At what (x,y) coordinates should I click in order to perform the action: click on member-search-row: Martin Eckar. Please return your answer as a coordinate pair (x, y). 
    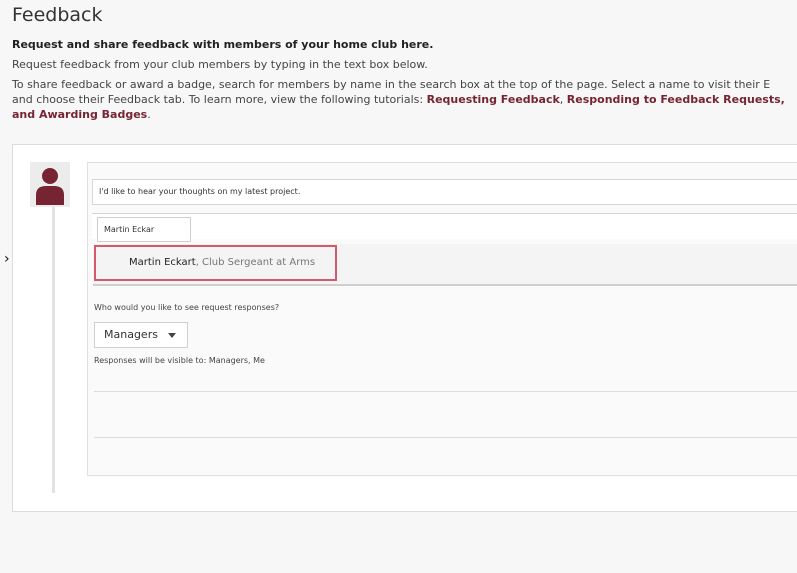
    Looking at the image, I should click on (444, 227).